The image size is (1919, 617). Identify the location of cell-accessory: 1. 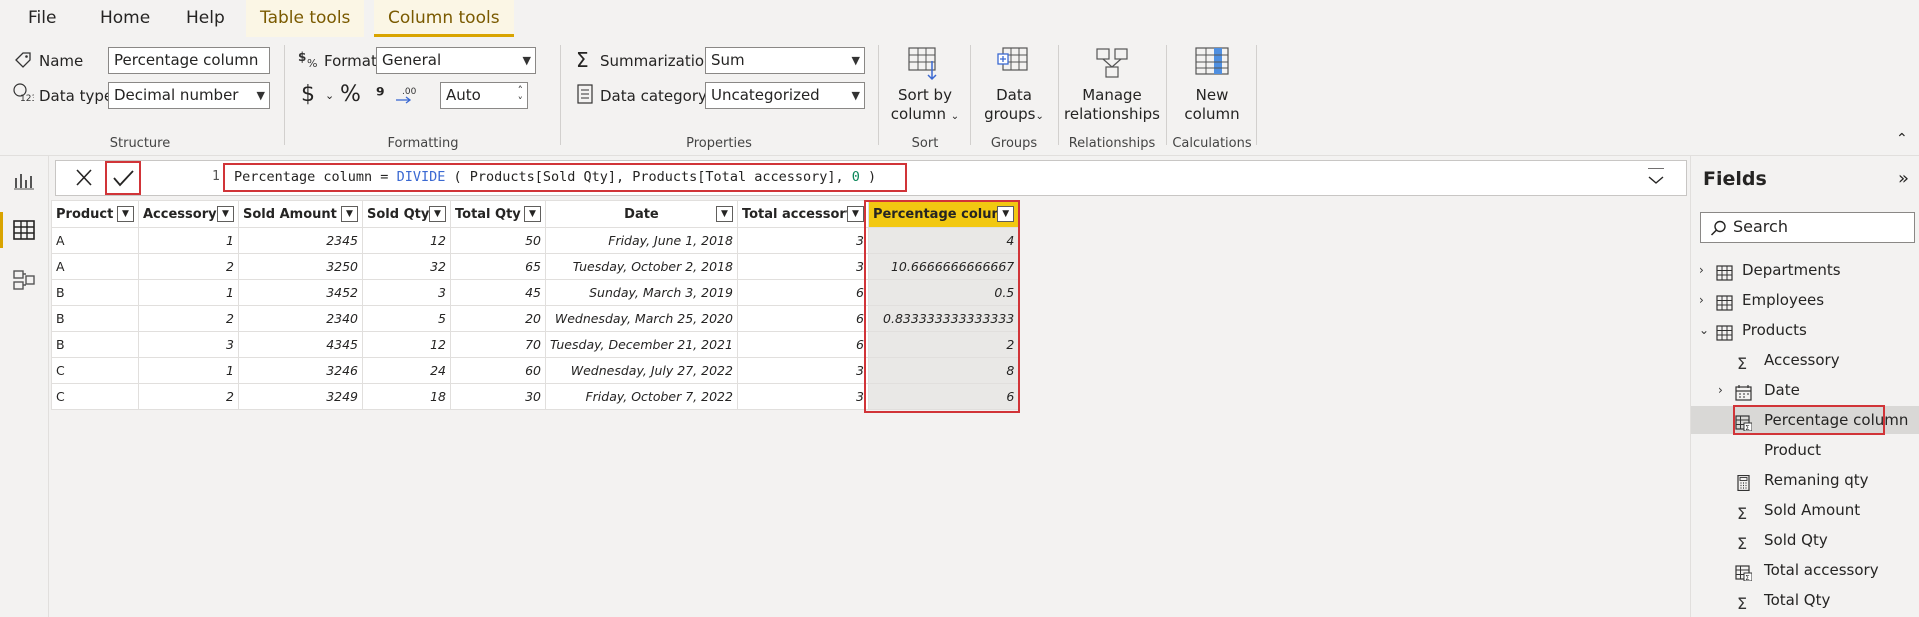
(188, 370).